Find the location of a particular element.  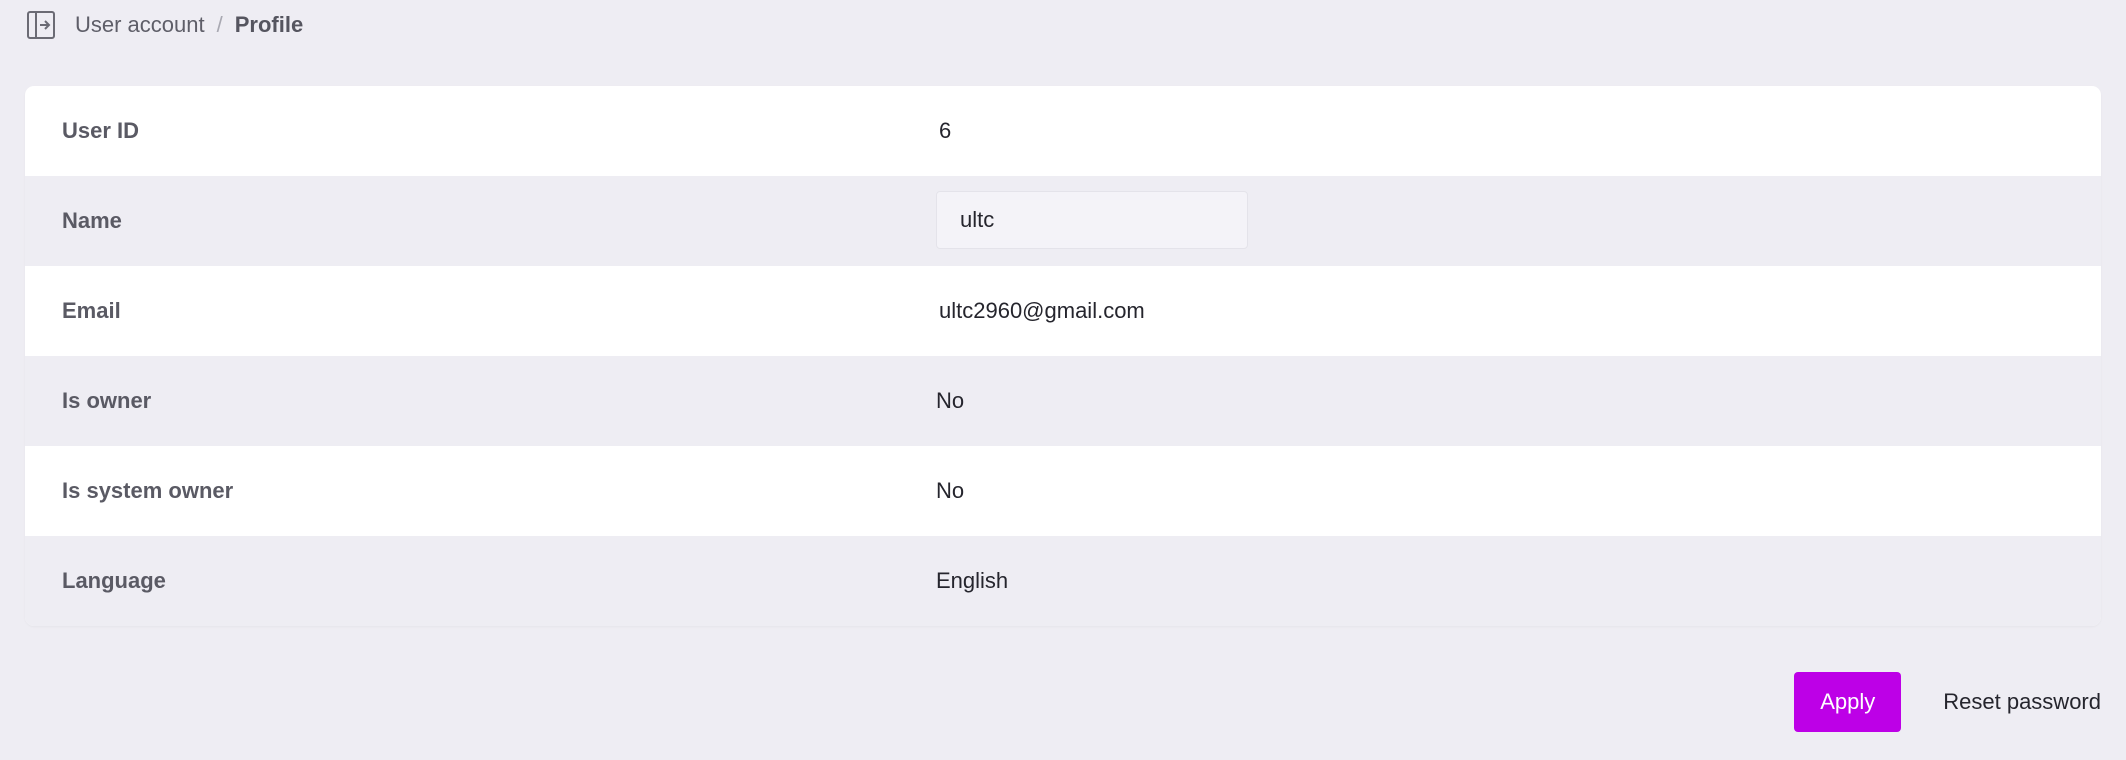

is-owner-label: Is owner is located at coordinates (107, 400).